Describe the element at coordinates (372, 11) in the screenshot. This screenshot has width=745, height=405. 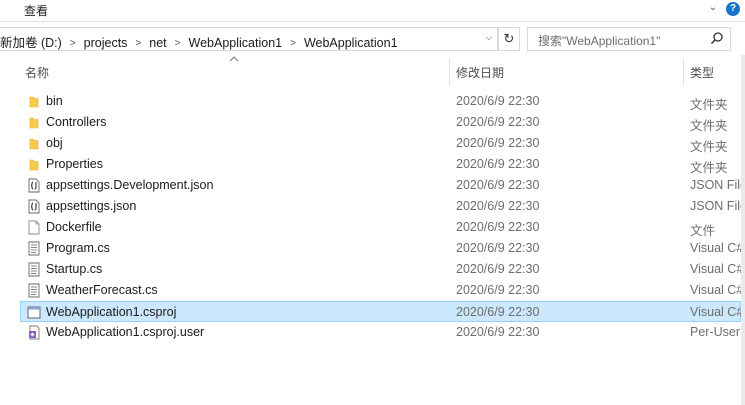
I see `ribbon-bar: 查看 ⌄ ?` at that location.